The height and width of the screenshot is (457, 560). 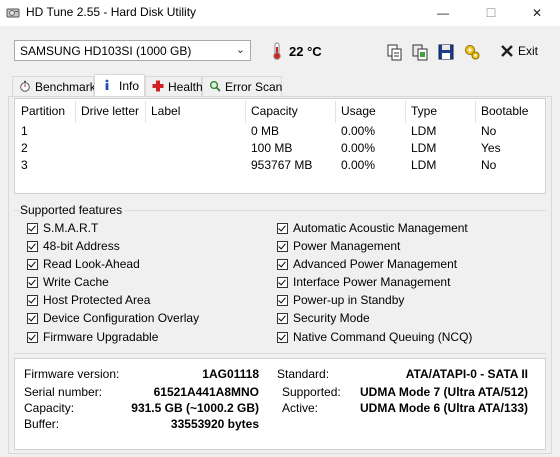 What do you see at coordinates (72, 374) in the screenshot?
I see `firmware-label: Firmware version:` at bounding box center [72, 374].